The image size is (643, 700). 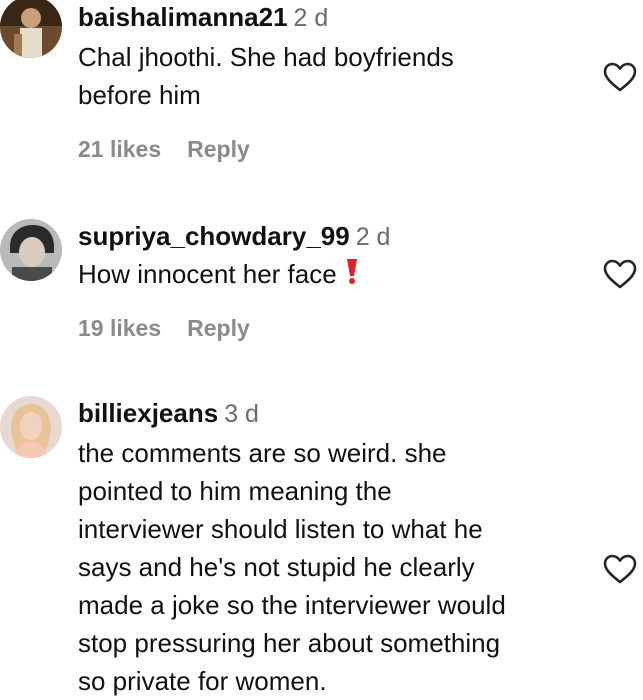 I want to click on comment-line: stop pressuring her about something, so click(x=289, y=643).